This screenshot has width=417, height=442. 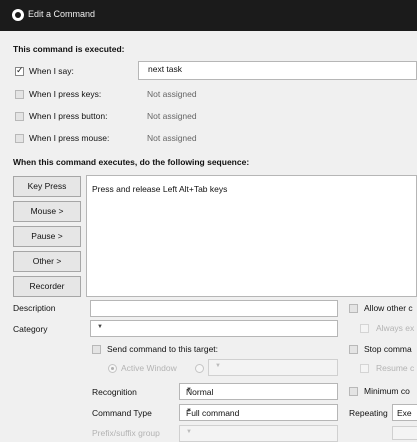 What do you see at coordinates (47, 186) in the screenshot?
I see `key-press-button: Key Press` at bounding box center [47, 186].